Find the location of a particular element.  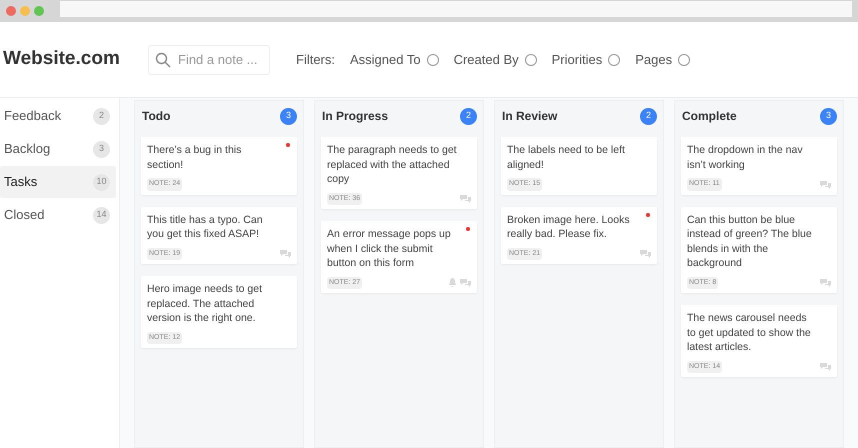

card-text: This title has a typo. Can you get this fixed ASAP! is located at coordinates (205, 227).